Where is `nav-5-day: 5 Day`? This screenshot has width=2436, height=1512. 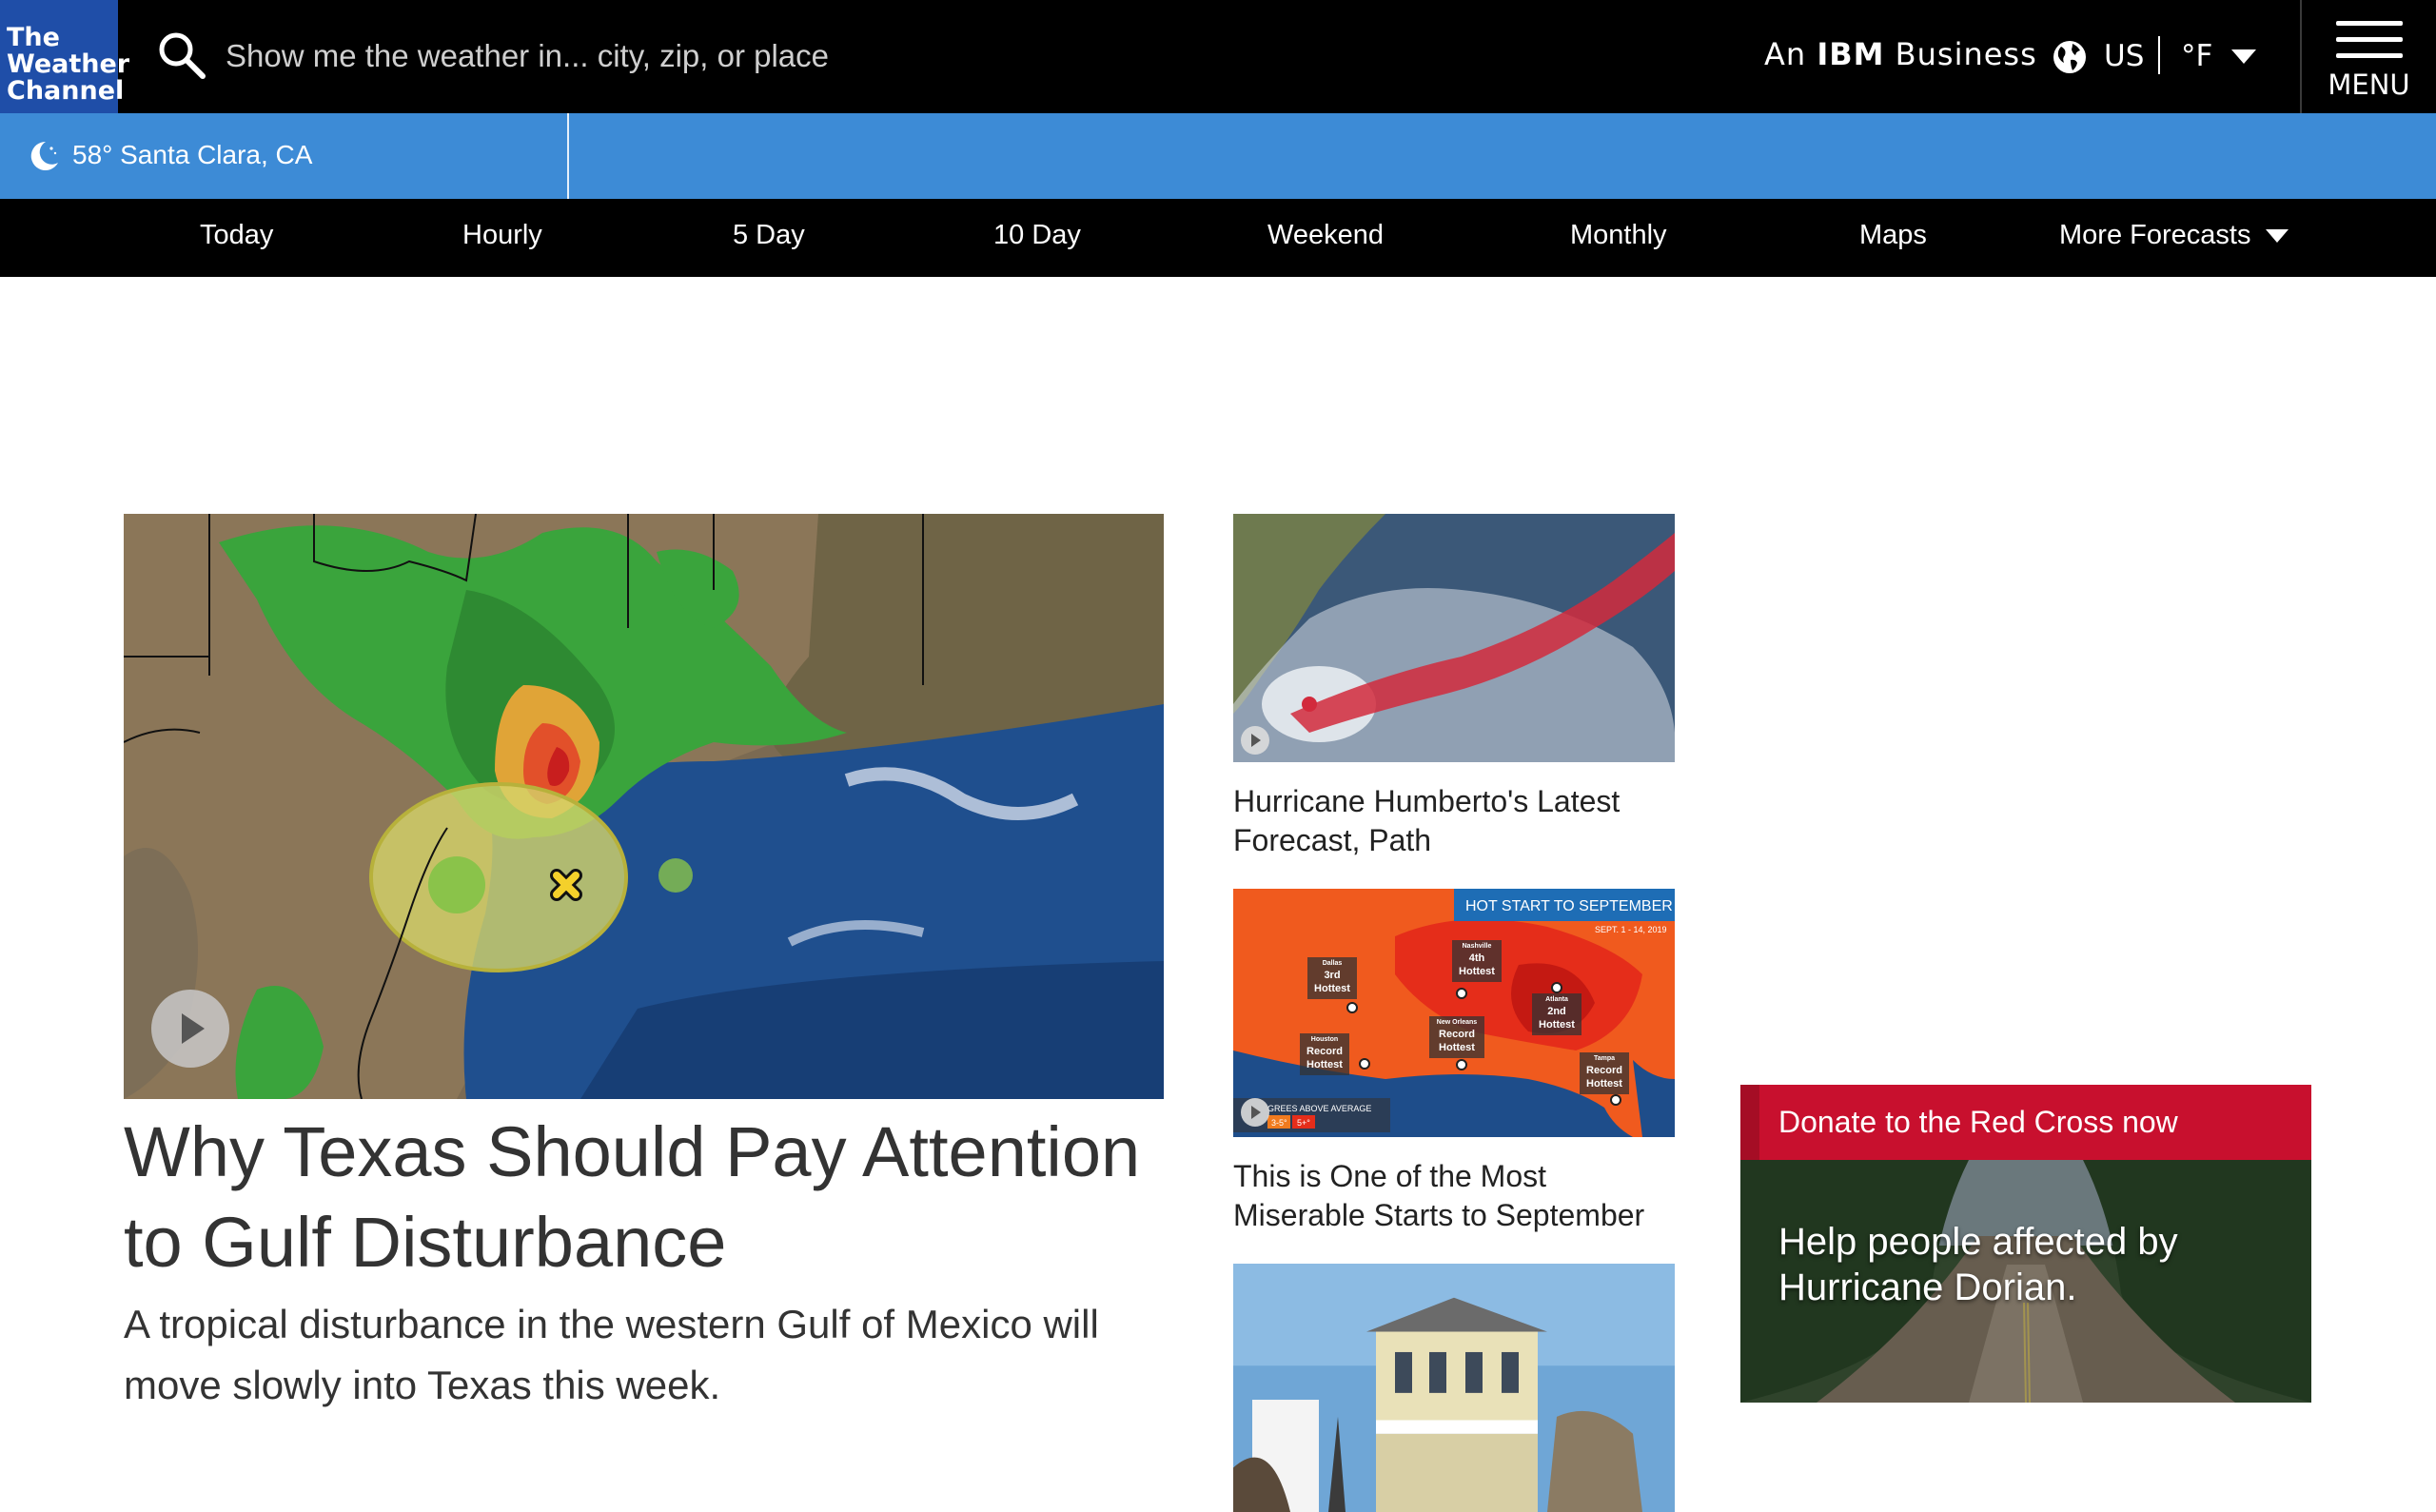
nav-5-day: 5 Day is located at coordinates (769, 235).